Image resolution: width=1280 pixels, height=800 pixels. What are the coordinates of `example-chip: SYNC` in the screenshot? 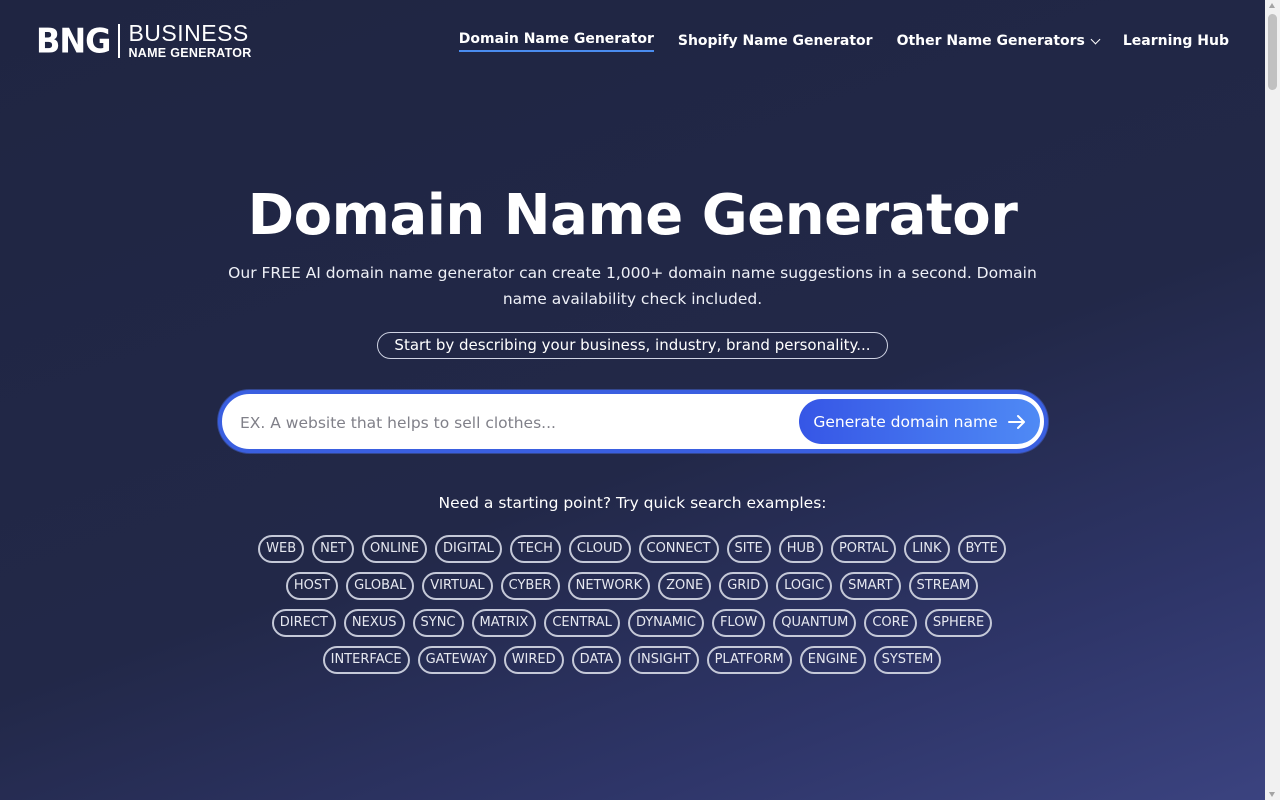 It's located at (438, 623).